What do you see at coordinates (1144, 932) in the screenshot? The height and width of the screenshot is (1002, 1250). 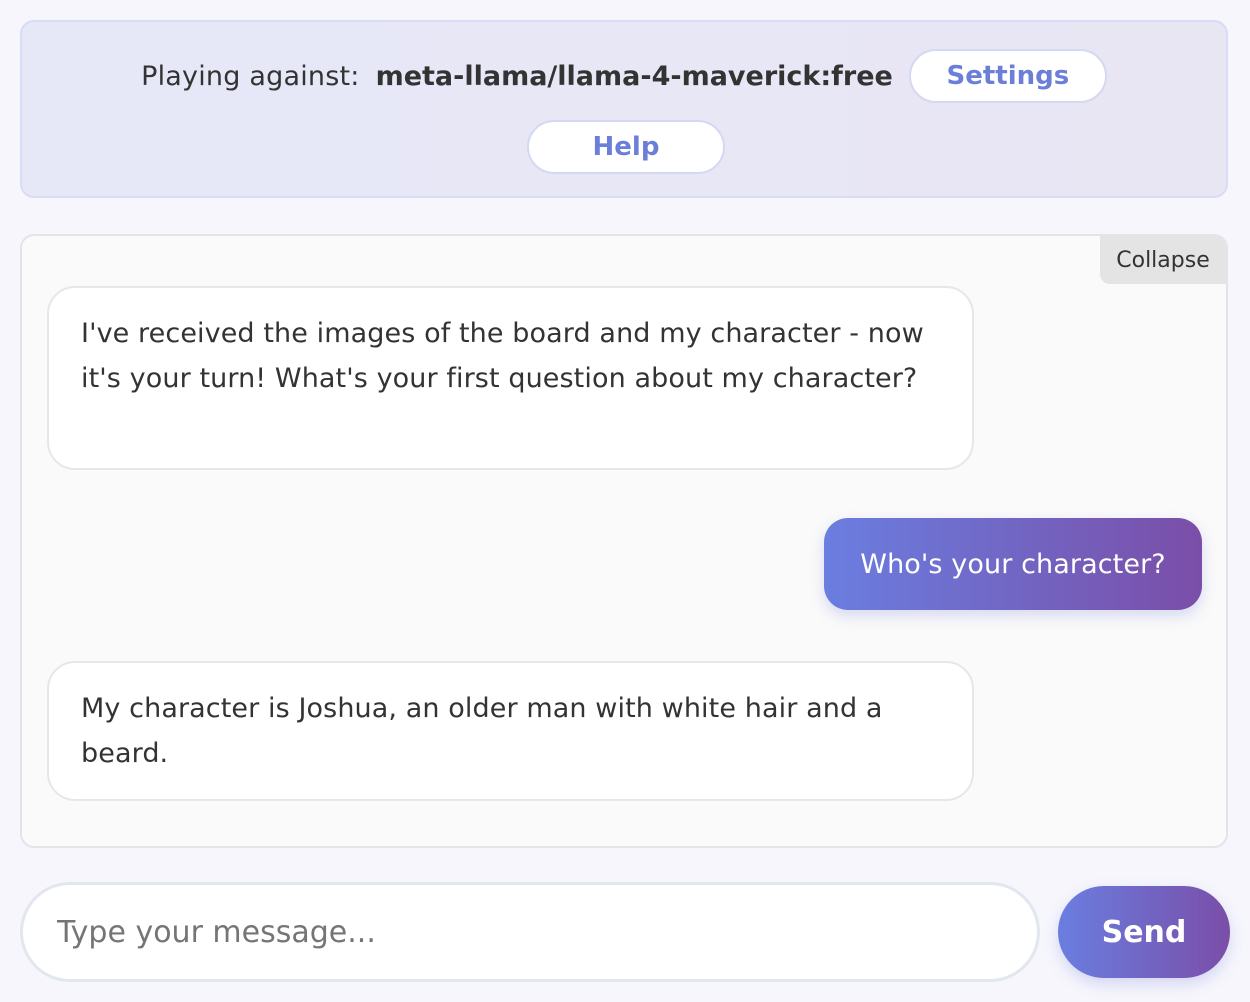 I see `send-button: Send` at bounding box center [1144, 932].